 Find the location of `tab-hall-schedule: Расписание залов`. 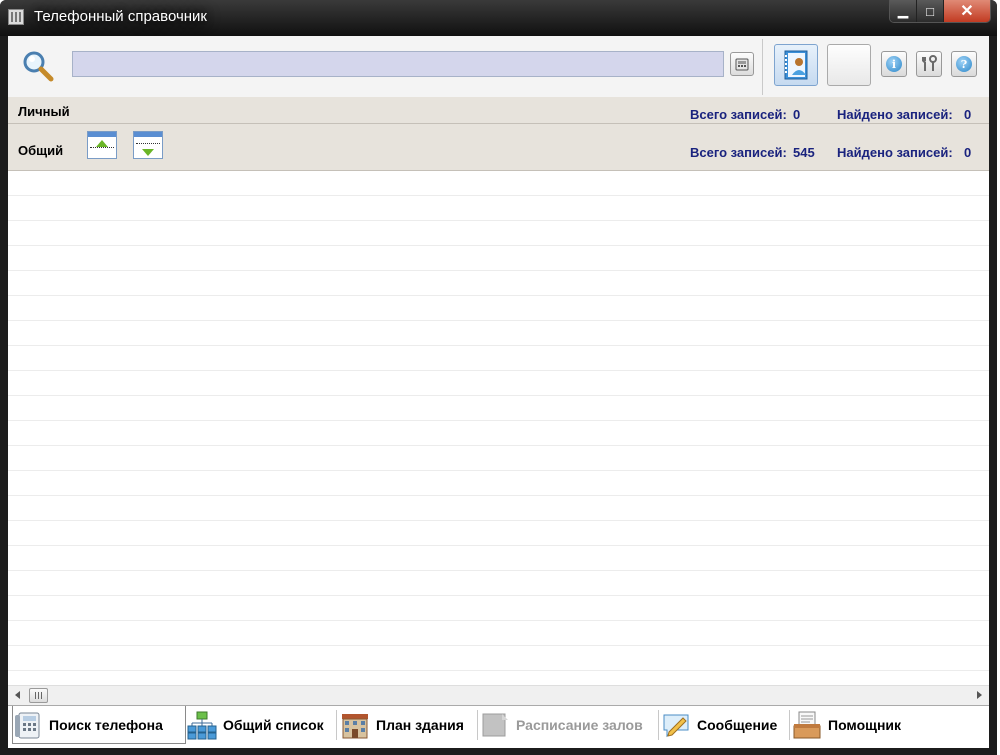

tab-hall-schedule: Расписание залов is located at coordinates (561, 725).